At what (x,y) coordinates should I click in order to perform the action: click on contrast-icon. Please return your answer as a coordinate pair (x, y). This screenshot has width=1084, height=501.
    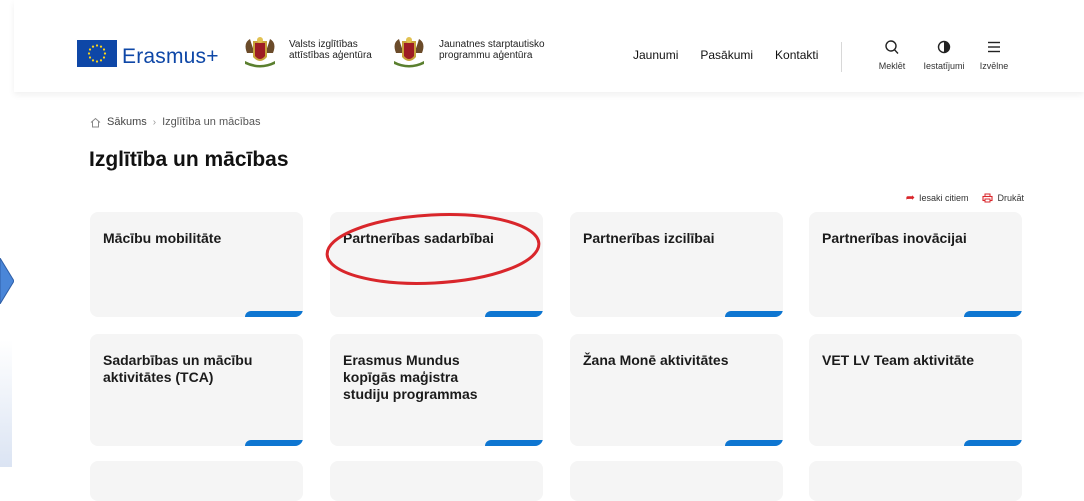
    Looking at the image, I should click on (944, 47).